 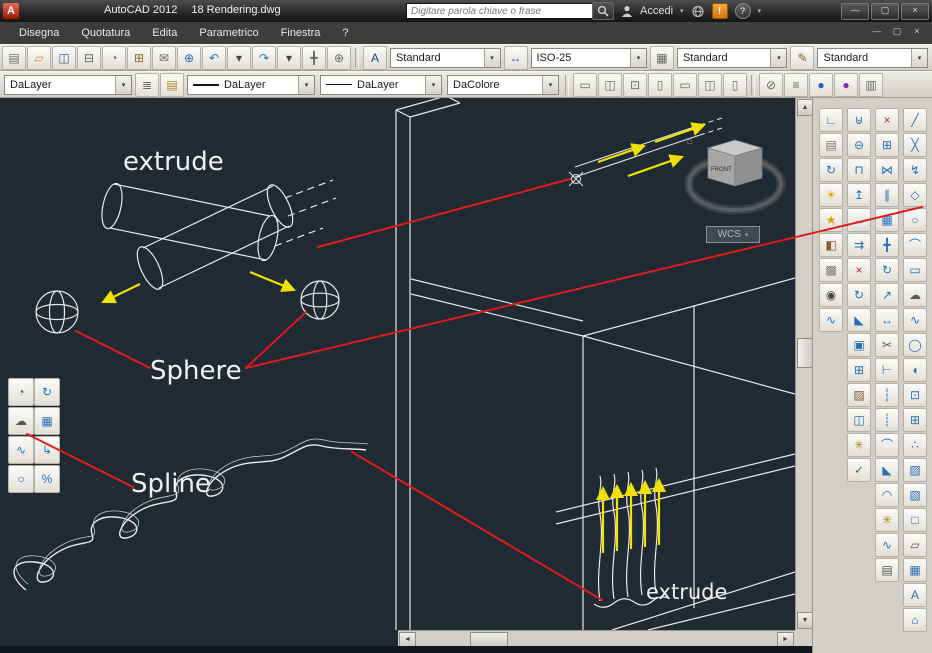 What do you see at coordinates (887, 295) in the screenshot?
I see `scale-icon: ↗` at bounding box center [887, 295].